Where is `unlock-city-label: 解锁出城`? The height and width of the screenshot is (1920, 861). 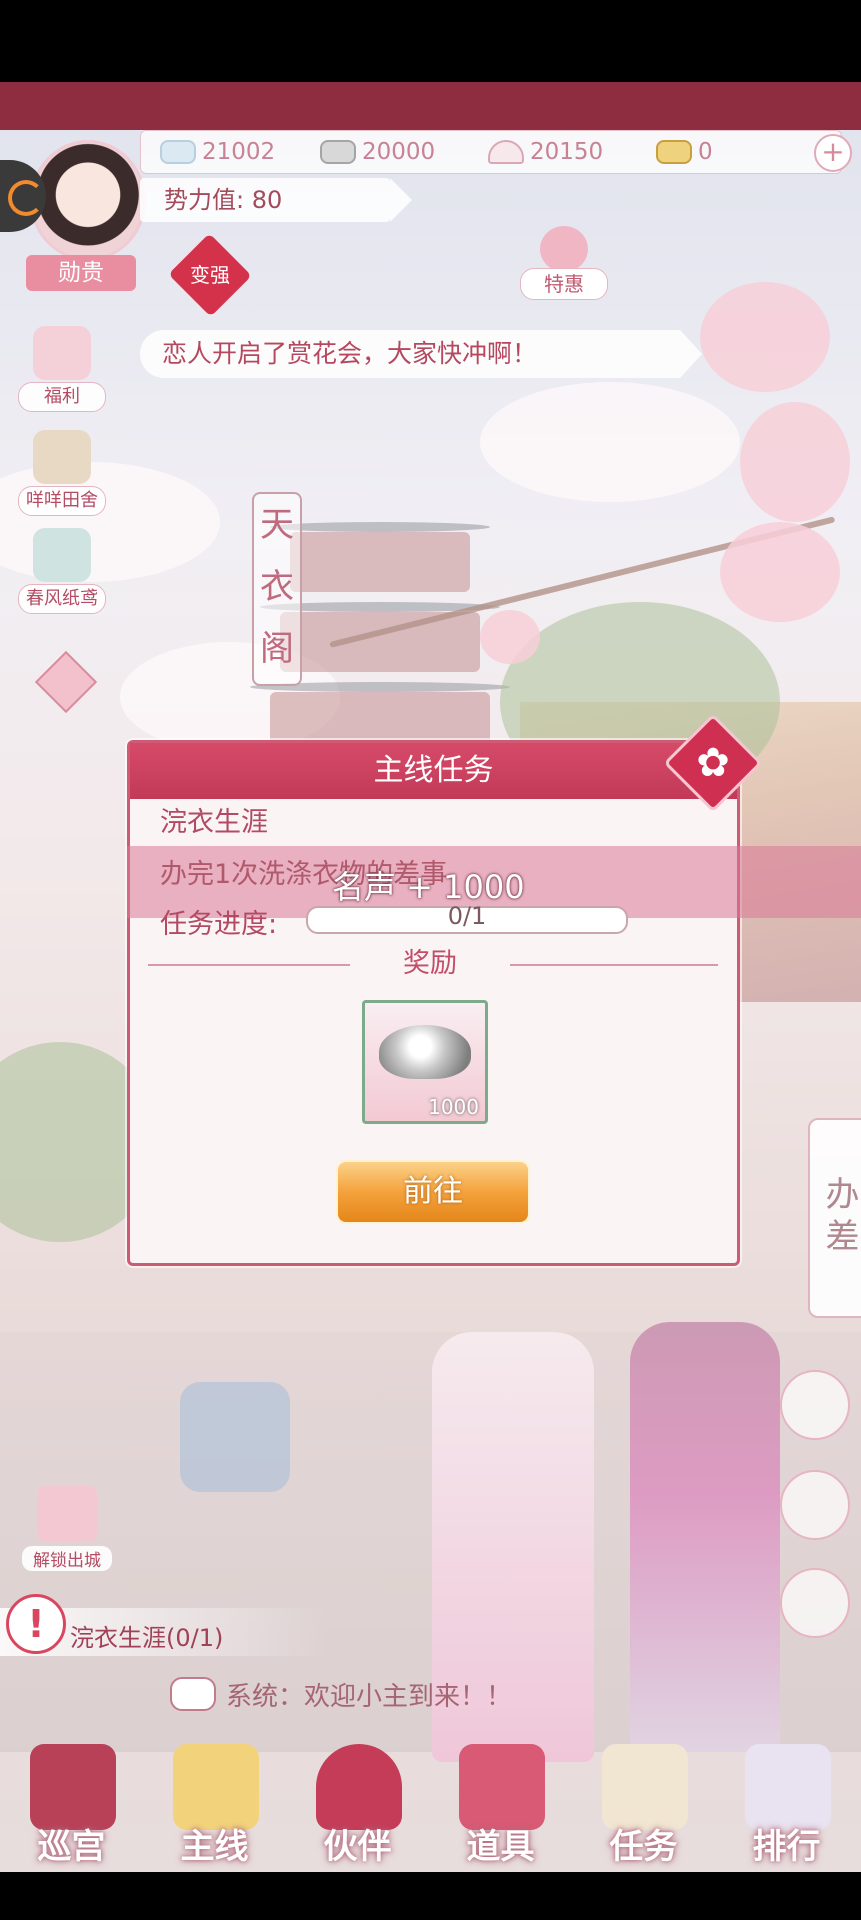 unlock-city-label: 解锁出城 is located at coordinates (67, 1558).